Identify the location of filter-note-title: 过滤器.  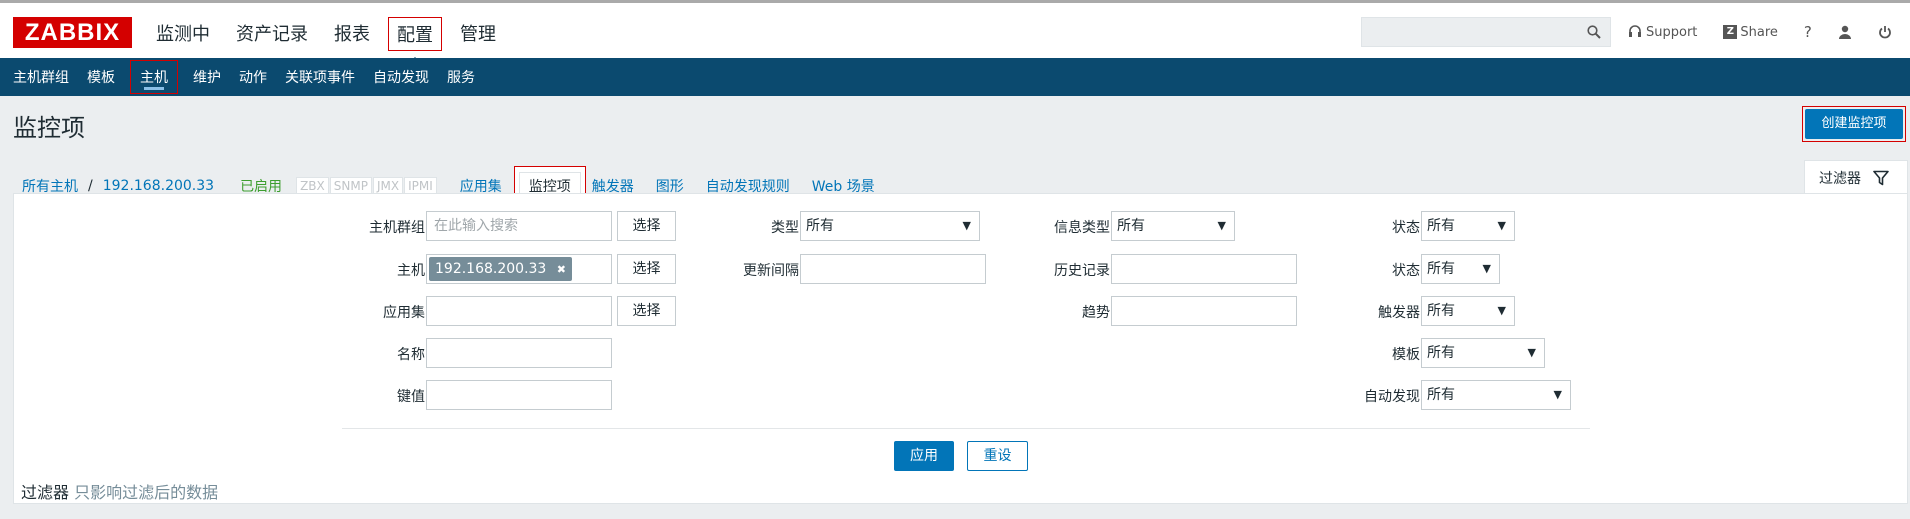
(45, 492).